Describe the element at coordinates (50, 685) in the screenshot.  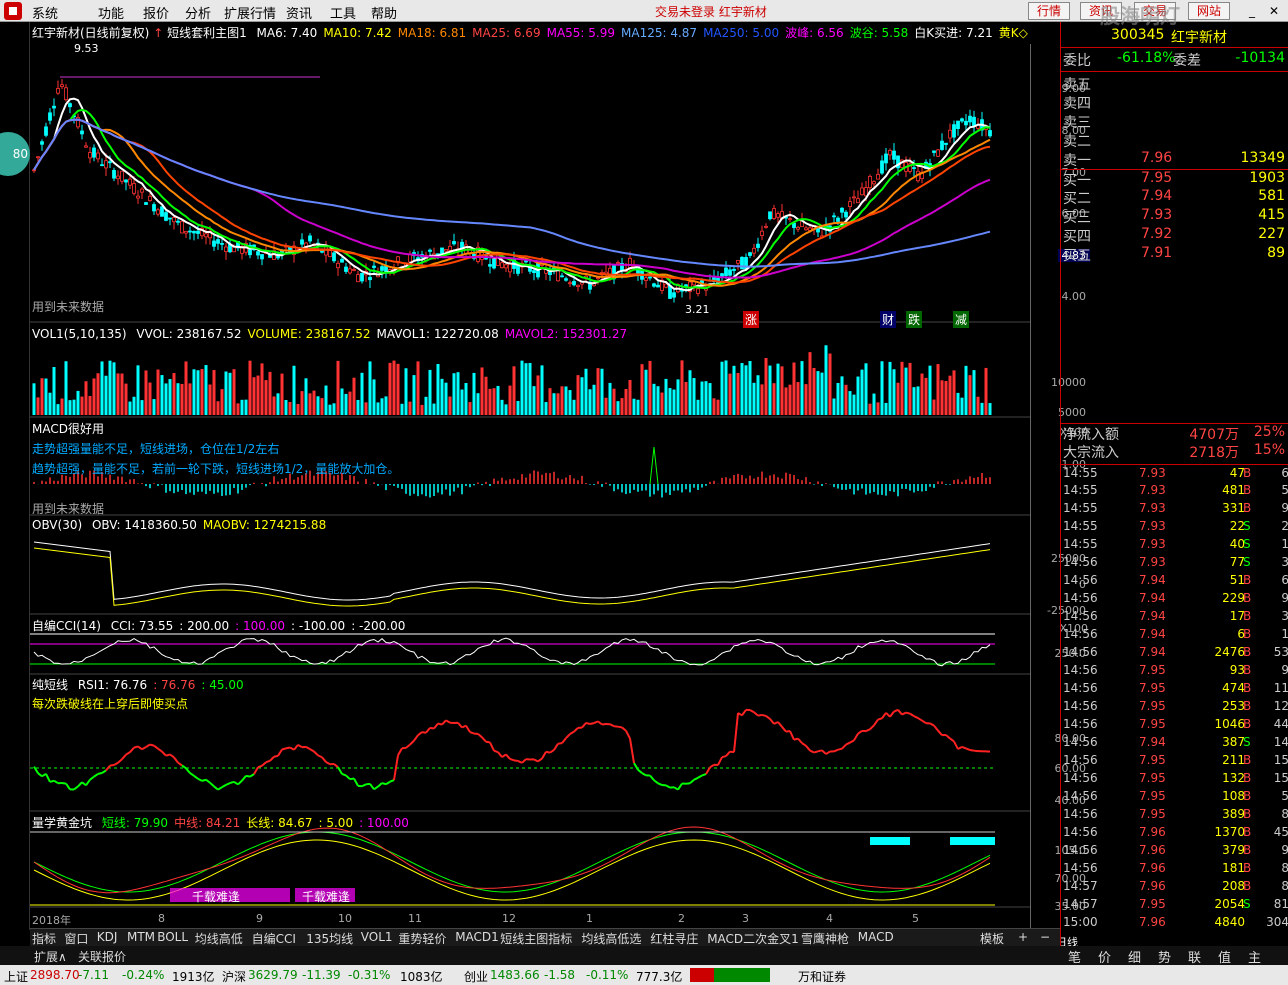
I see `rsi-title: 纯短线` at that location.